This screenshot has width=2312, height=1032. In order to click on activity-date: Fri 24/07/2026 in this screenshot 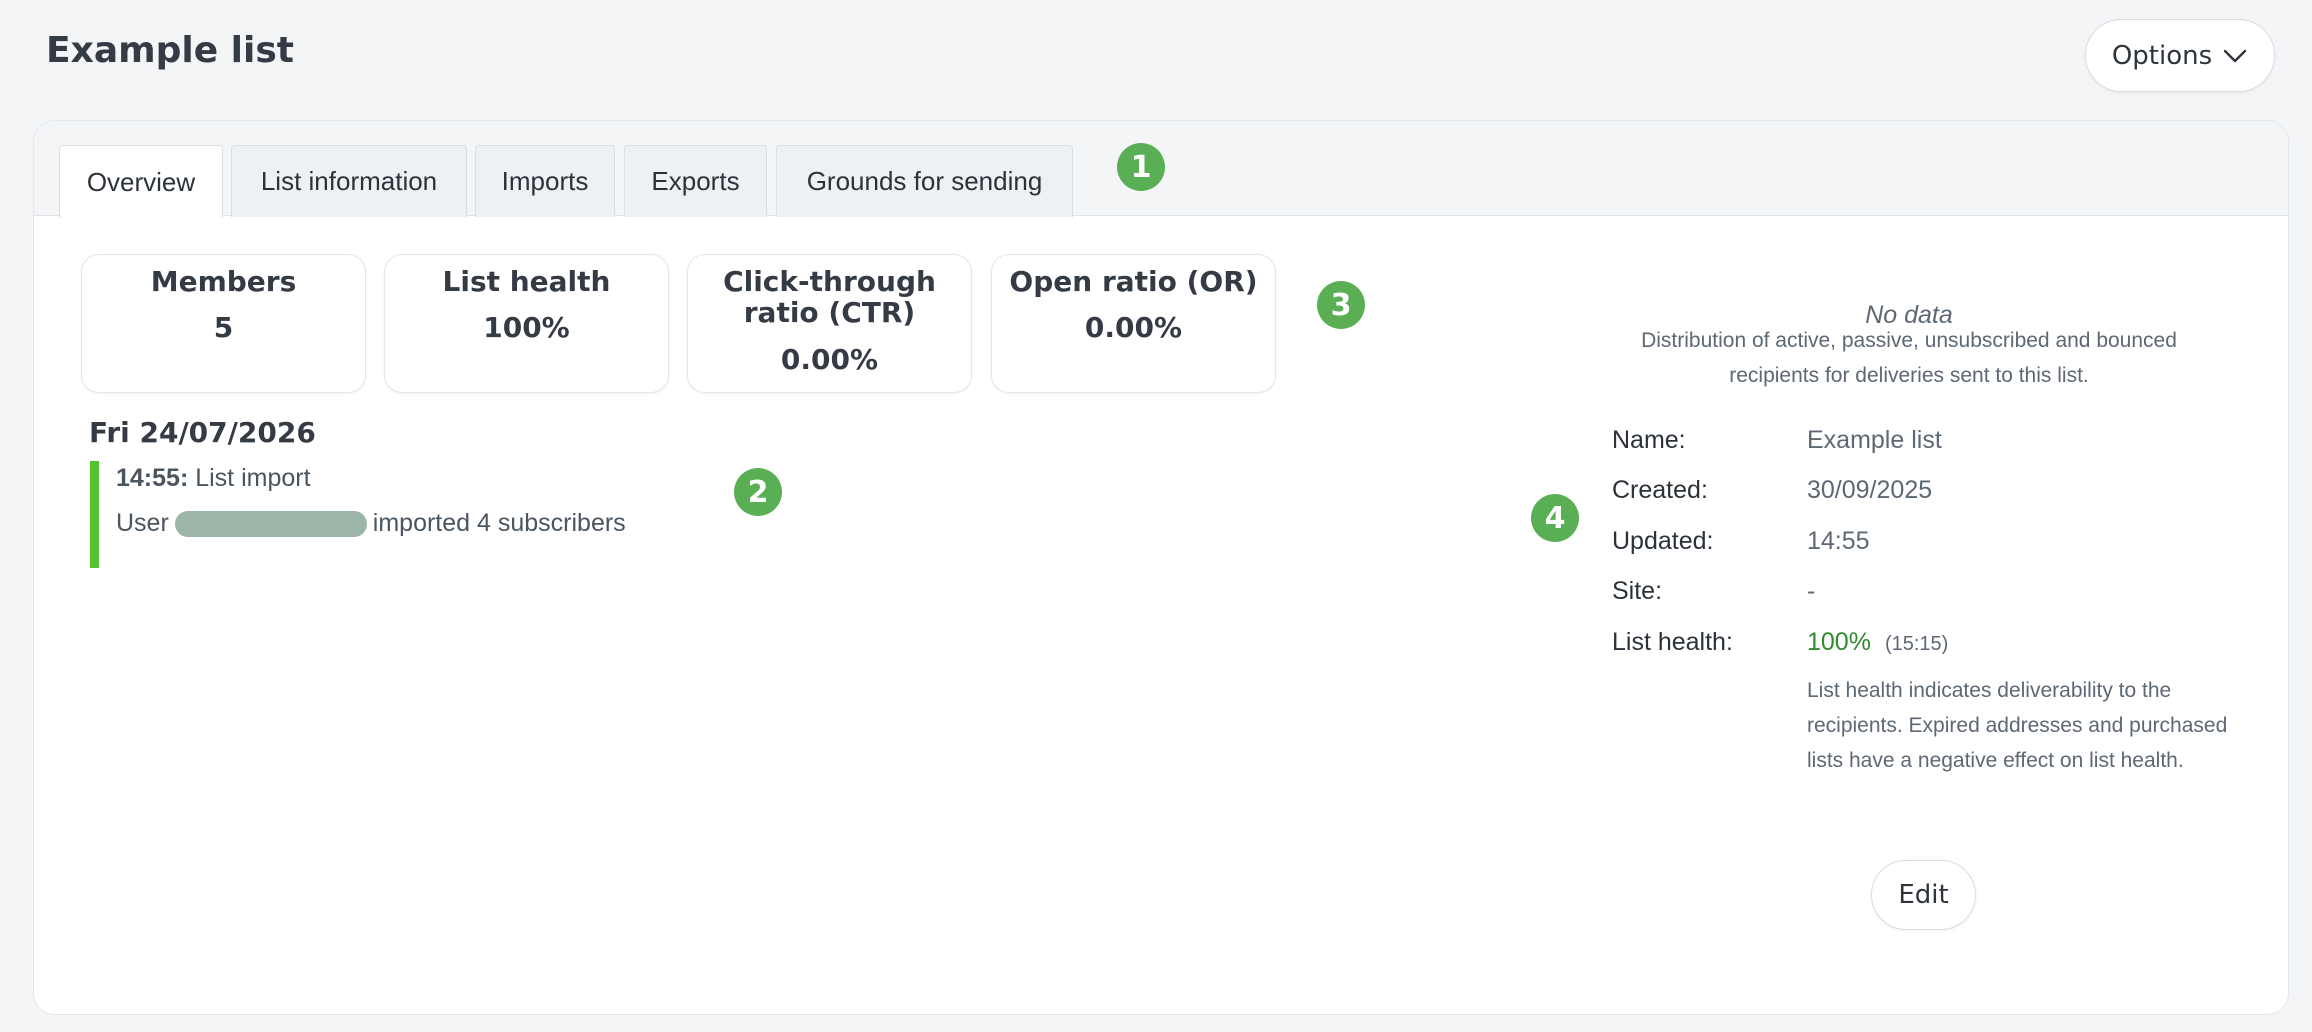, I will do `click(202, 432)`.